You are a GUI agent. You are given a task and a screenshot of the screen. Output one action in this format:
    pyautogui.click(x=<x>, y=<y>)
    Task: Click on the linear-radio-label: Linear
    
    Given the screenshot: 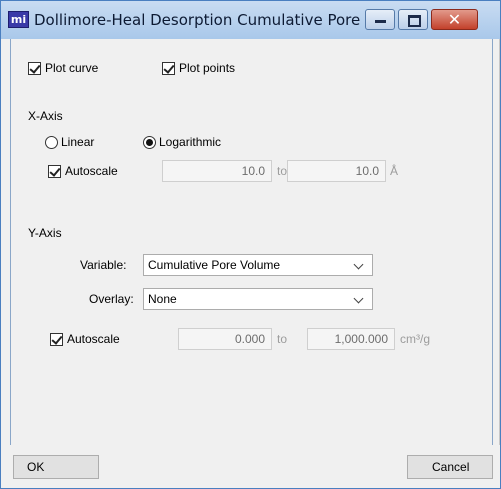 What is the action you would take?
    pyautogui.click(x=77, y=142)
    